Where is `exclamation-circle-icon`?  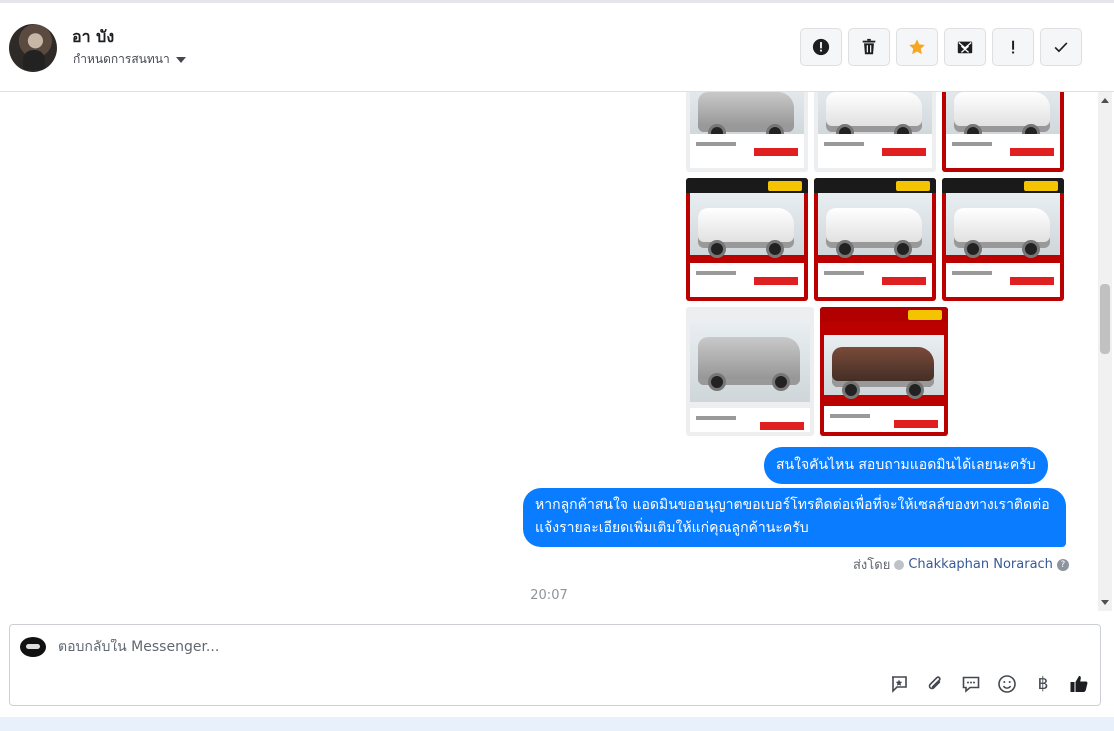
exclamation-circle-icon is located at coordinates (821, 47).